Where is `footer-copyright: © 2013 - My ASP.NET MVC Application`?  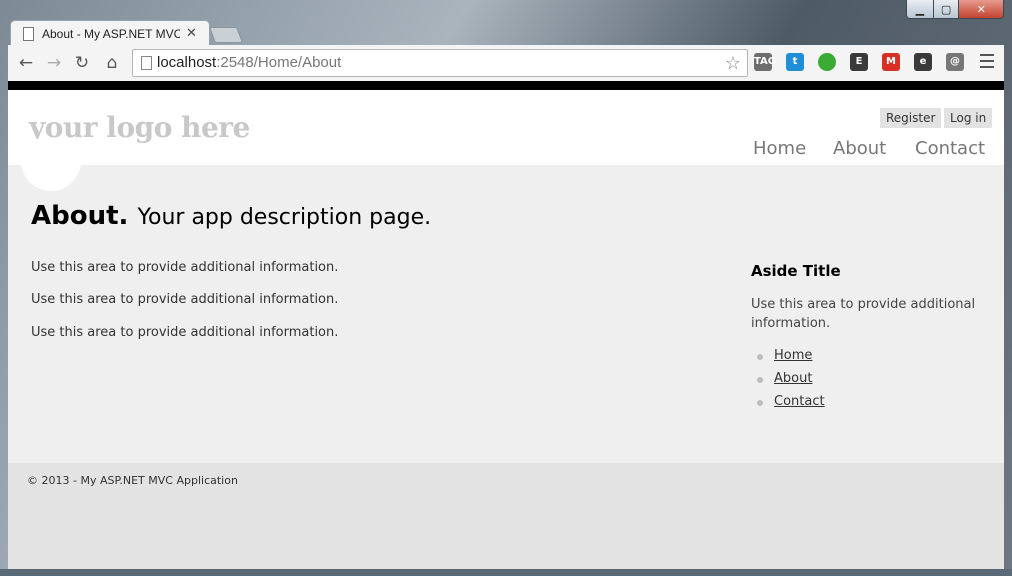 footer-copyright: © 2013 - My ASP.NET MVC Application is located at coordinates (132, 480).